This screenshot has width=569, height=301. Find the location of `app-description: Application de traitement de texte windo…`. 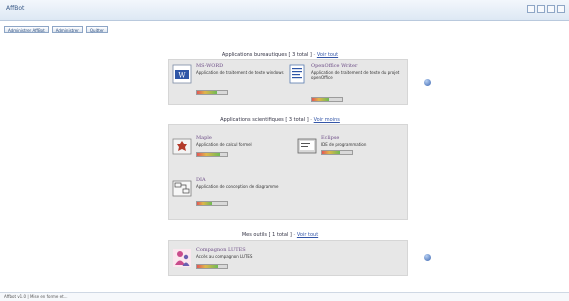

app-description: Application de traitement de texte windo… is located at coordinates (240, 72).